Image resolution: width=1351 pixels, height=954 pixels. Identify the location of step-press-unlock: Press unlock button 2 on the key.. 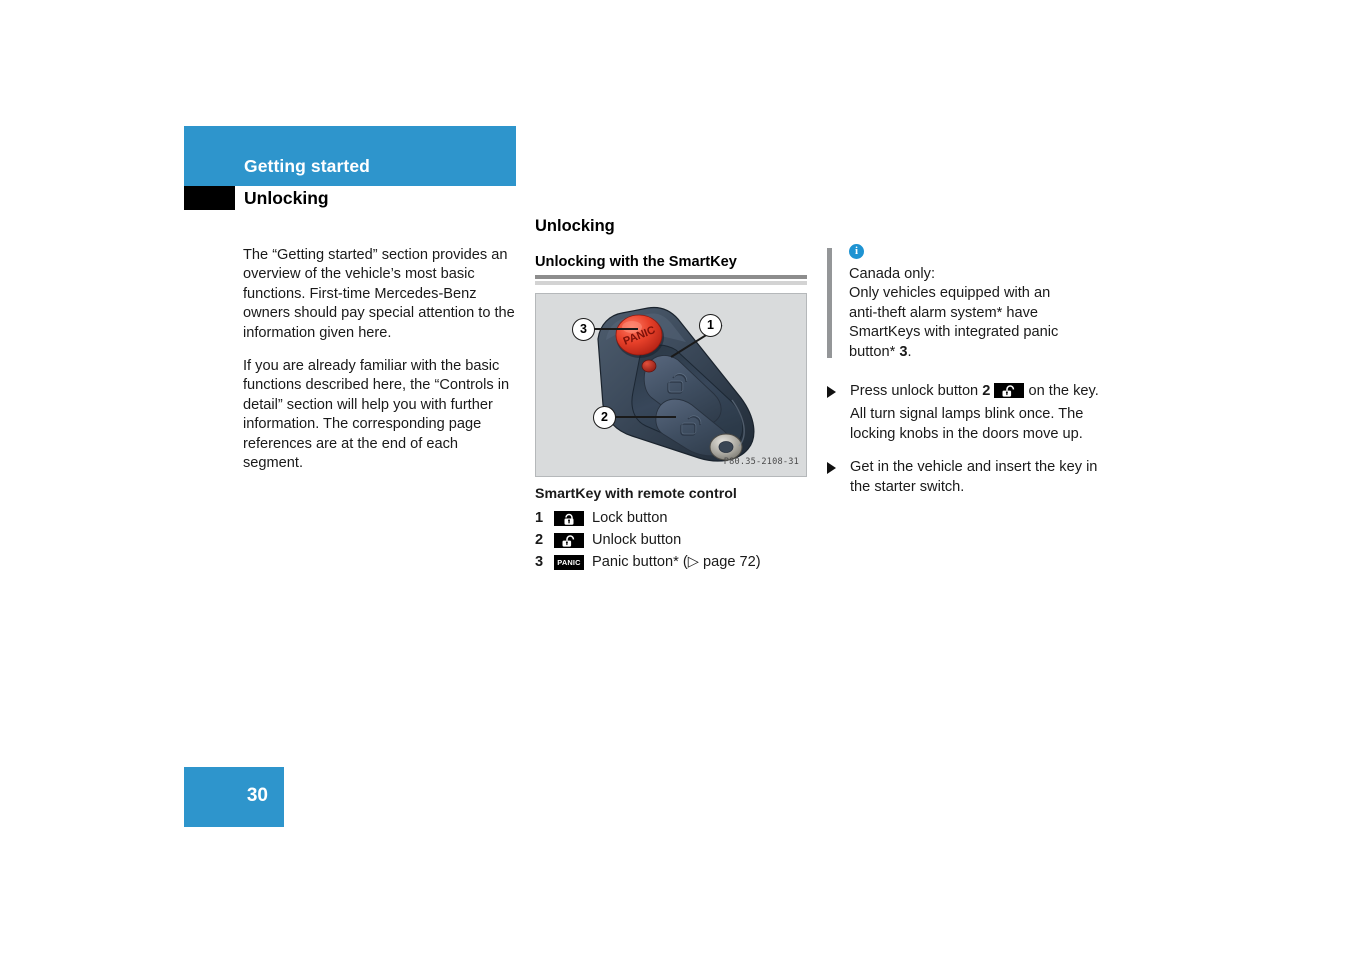
(963, 391).